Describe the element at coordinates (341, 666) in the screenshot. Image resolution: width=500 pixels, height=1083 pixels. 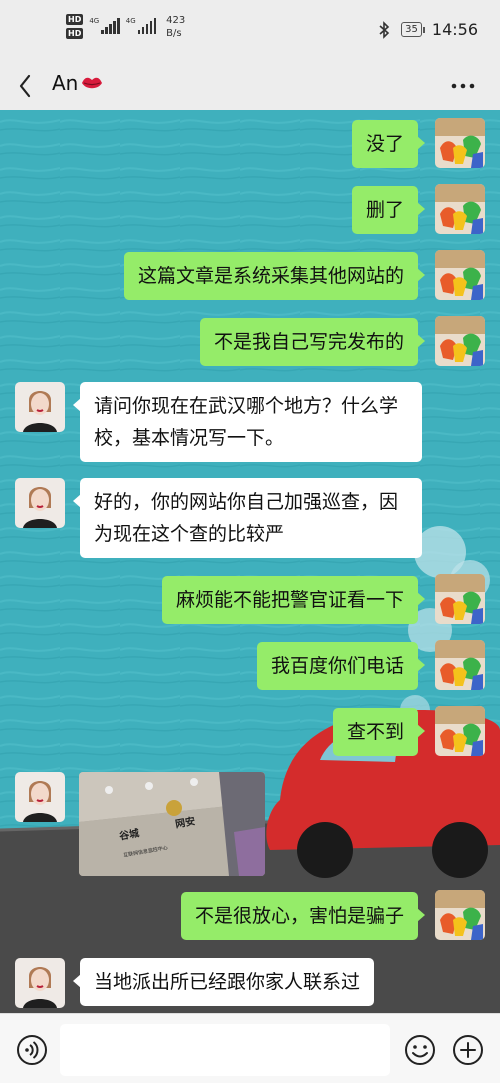
I see `message-bubble-me: 我百度你们电话` at that location.